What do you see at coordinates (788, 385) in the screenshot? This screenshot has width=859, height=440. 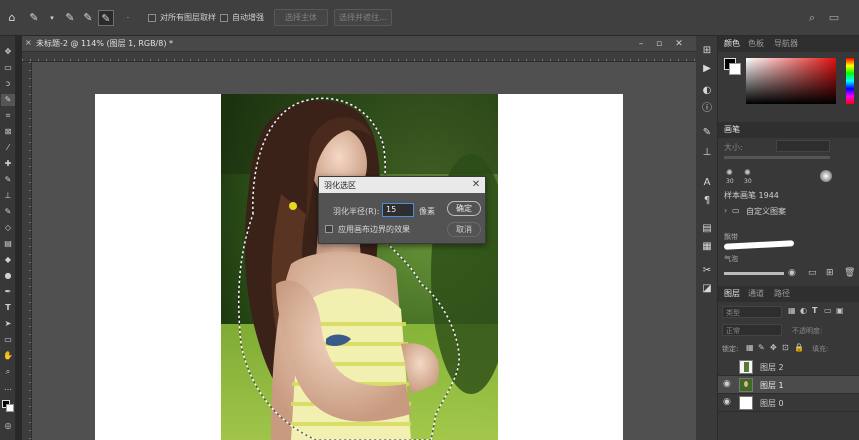 I see `layer-row: ◉ 图层 1` at bounding box center [788, 385].